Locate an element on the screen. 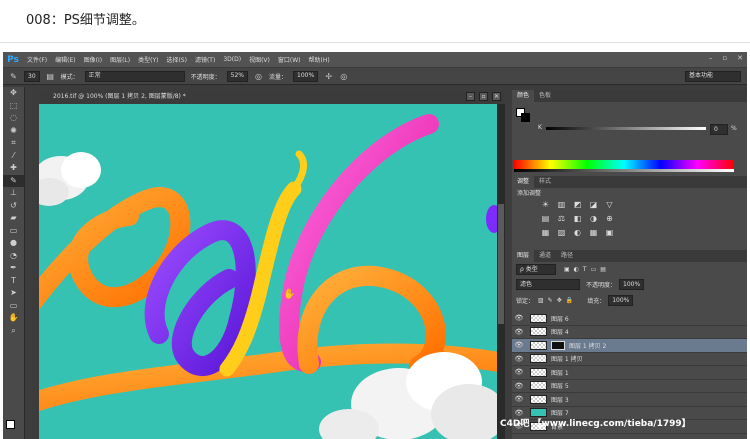  scrollbar-thumb is located at coordinates (501, 264).